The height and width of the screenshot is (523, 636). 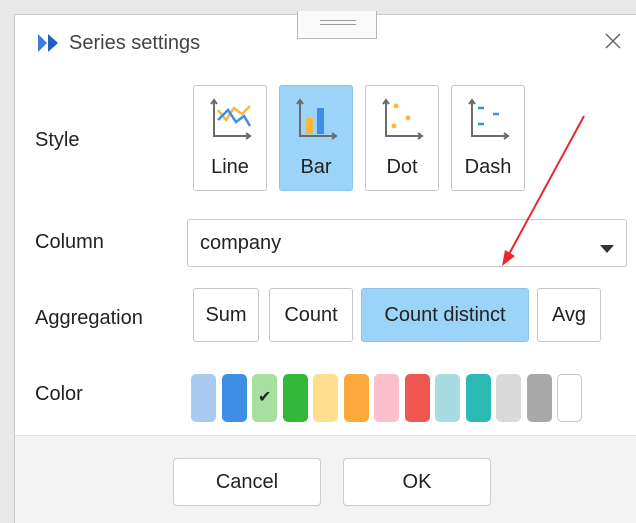 I want to click on column-select: company, so click(x=407, y=243).